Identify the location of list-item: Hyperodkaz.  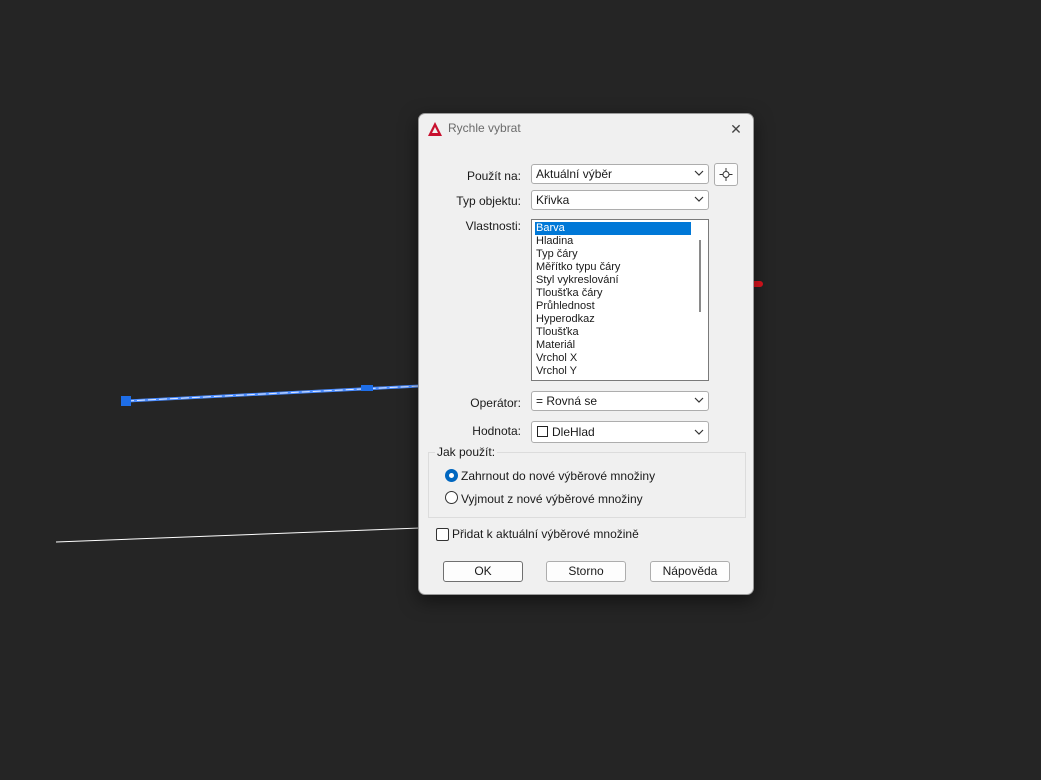
(613, 319).